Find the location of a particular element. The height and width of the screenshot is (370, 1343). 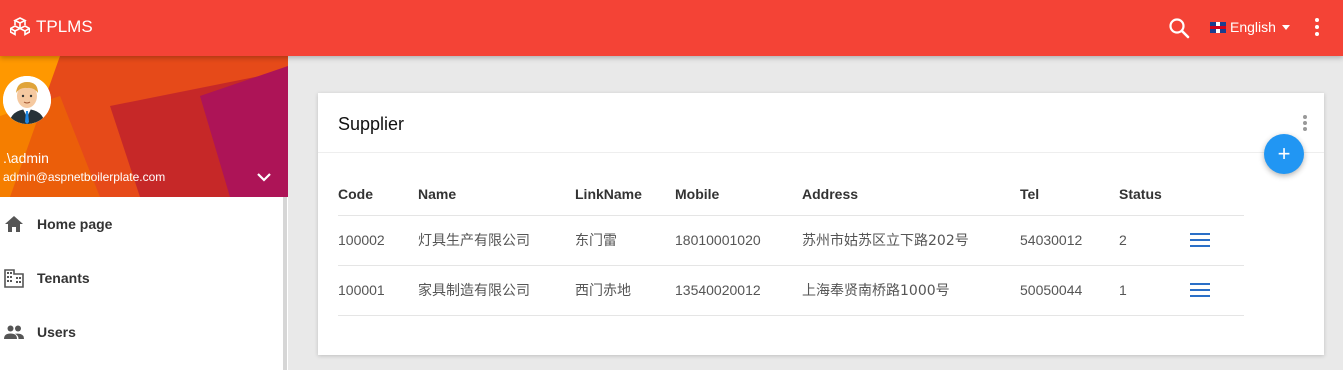

business-icon is located at coordinates (14, 278).